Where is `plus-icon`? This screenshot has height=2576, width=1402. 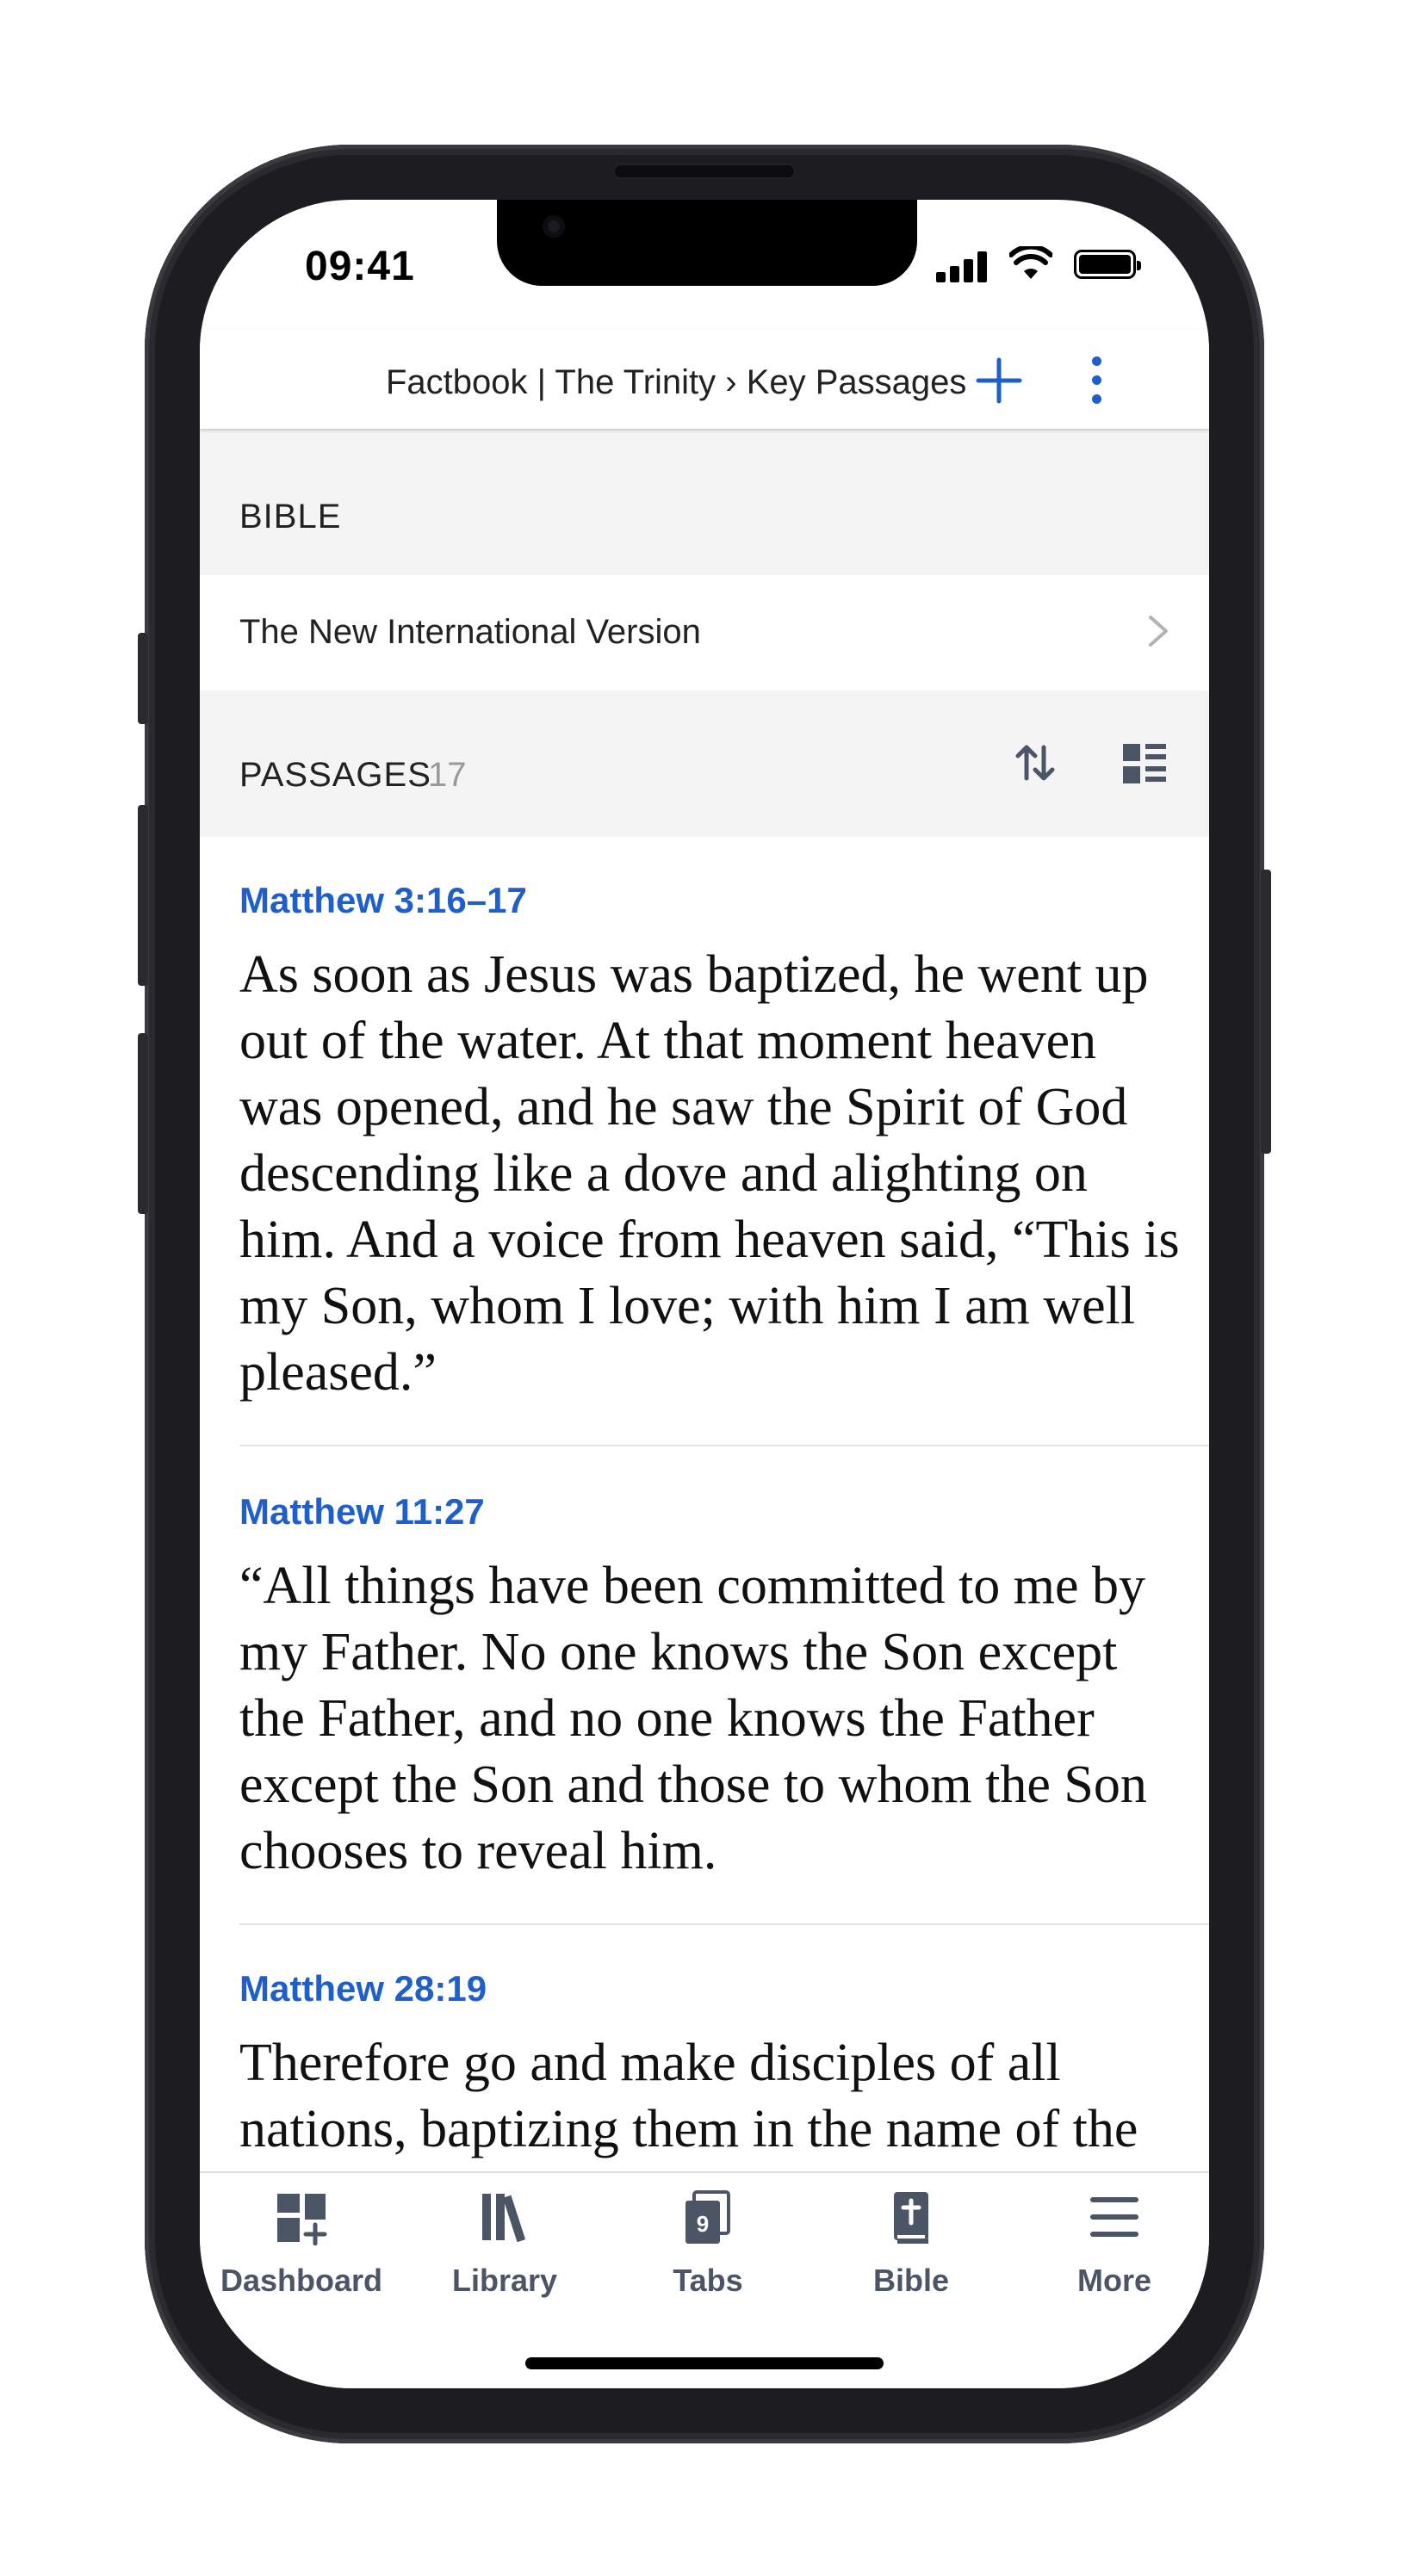
plus-icon is located at coordinates (999, 380).